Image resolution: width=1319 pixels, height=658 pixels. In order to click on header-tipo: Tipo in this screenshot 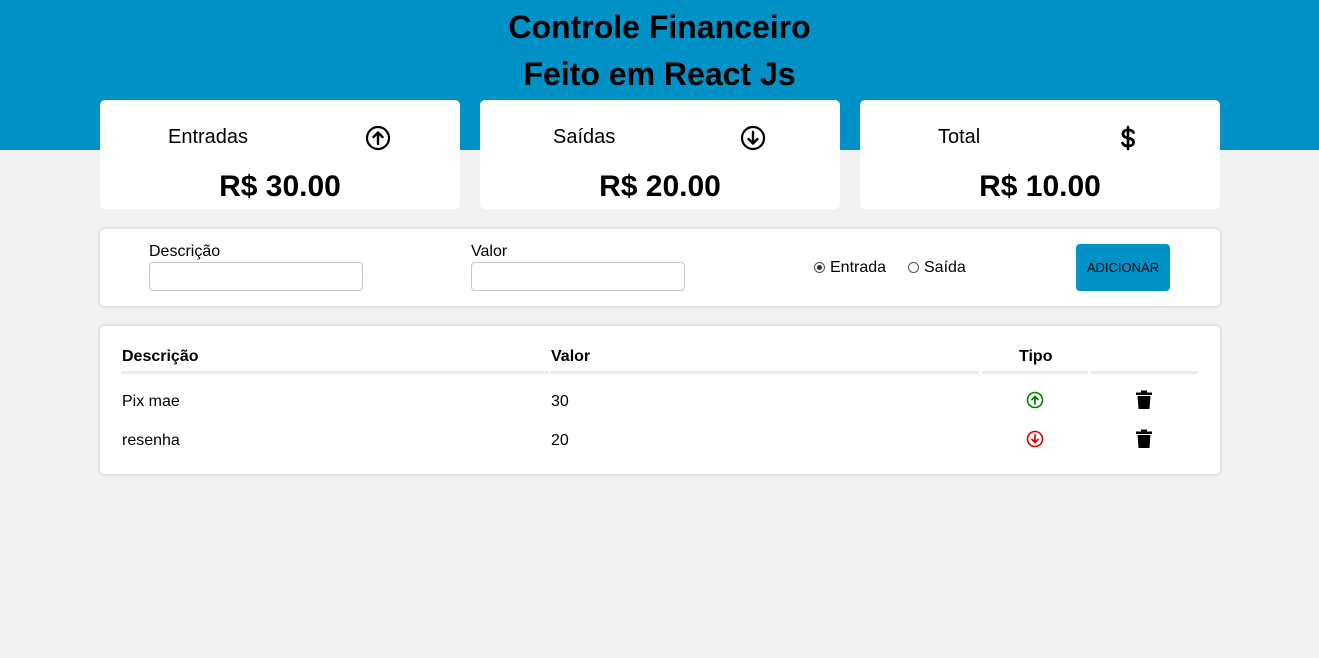, I will do `click(1036, 356)`.